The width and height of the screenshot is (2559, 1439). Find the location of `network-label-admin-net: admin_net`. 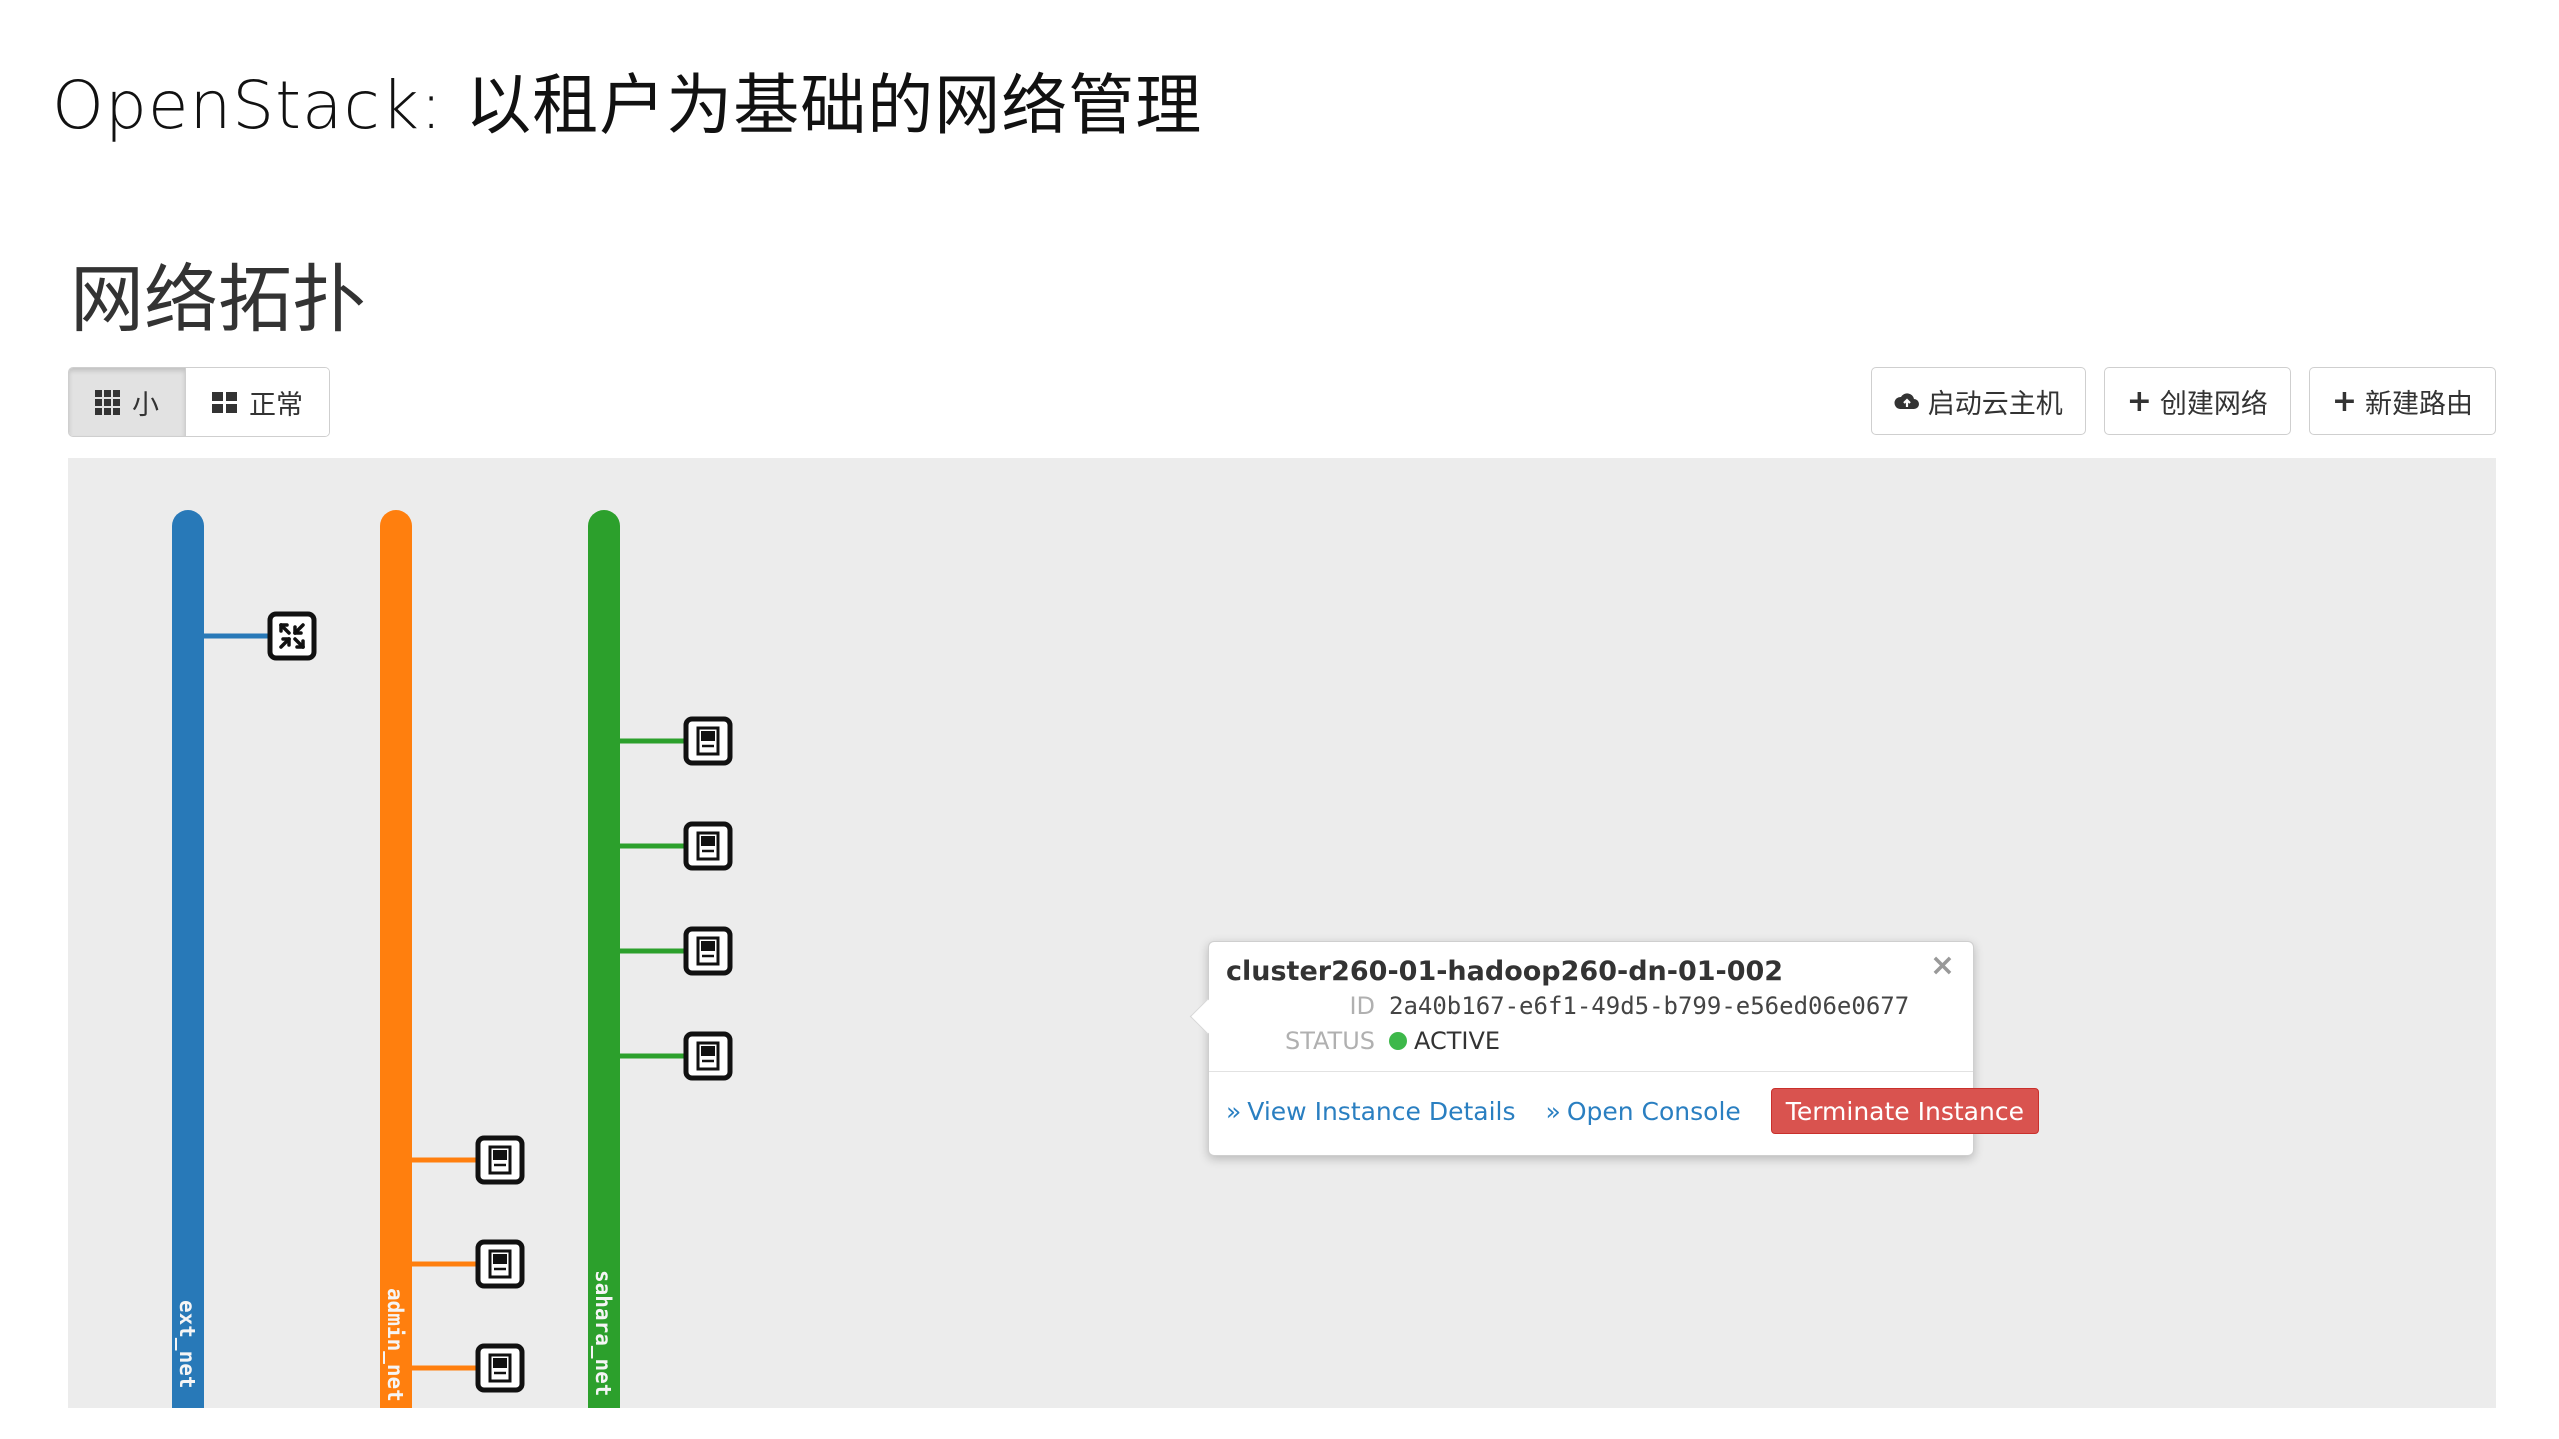

network-label-admin-net: admin_net is located at coordinates (395, 1345).